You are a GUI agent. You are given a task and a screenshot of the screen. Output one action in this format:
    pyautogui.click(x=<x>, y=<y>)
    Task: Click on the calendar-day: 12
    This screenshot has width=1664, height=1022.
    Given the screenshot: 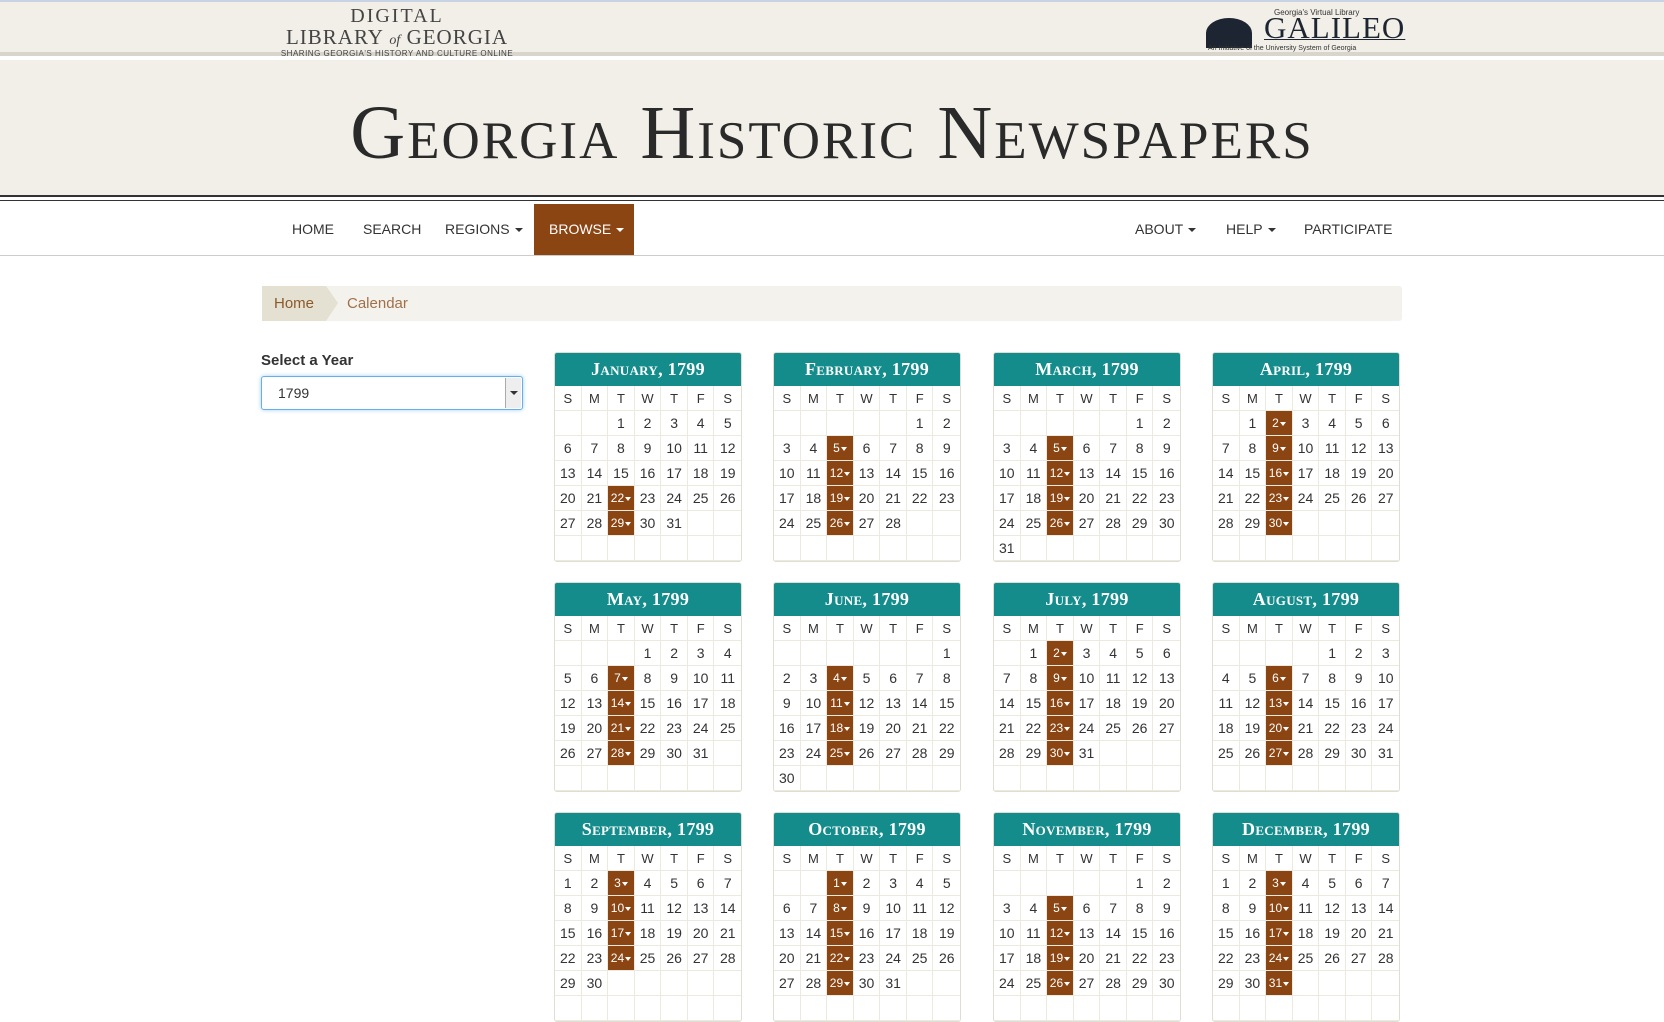 What is the action you would take?
    pyautogui.click(x=1332, y=908)
    